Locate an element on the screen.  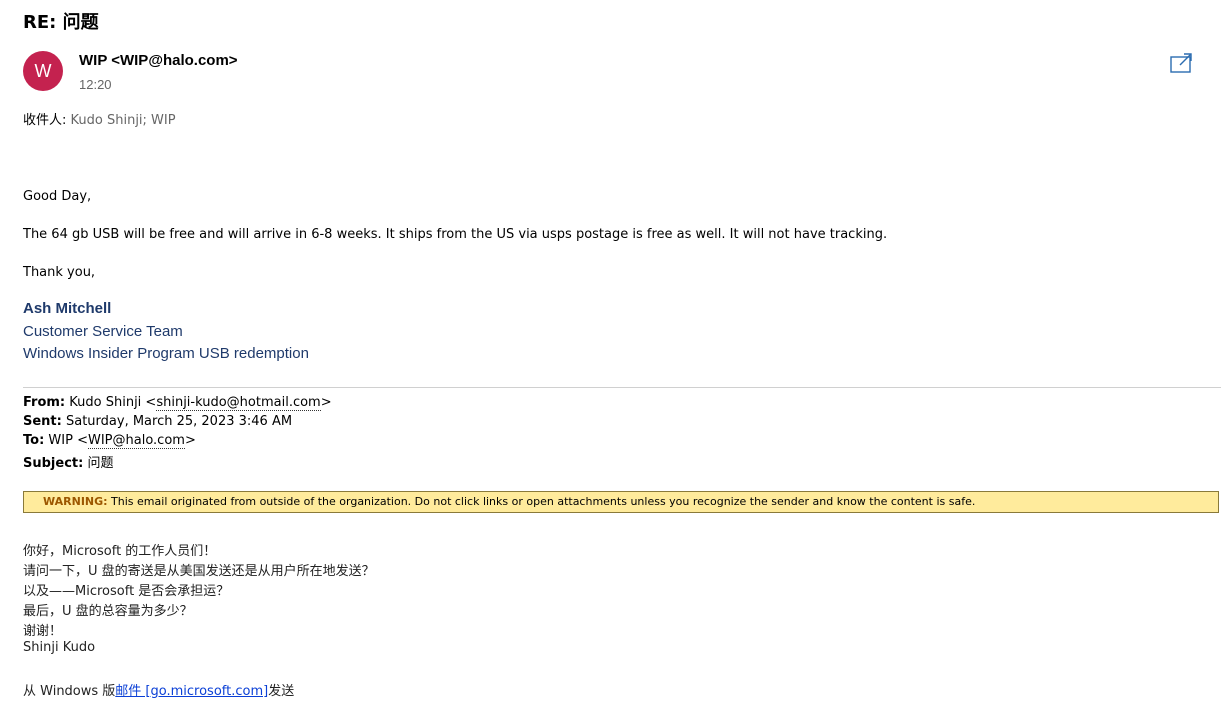
open-in-new-window-icon is located at coordinates (1182, 63).